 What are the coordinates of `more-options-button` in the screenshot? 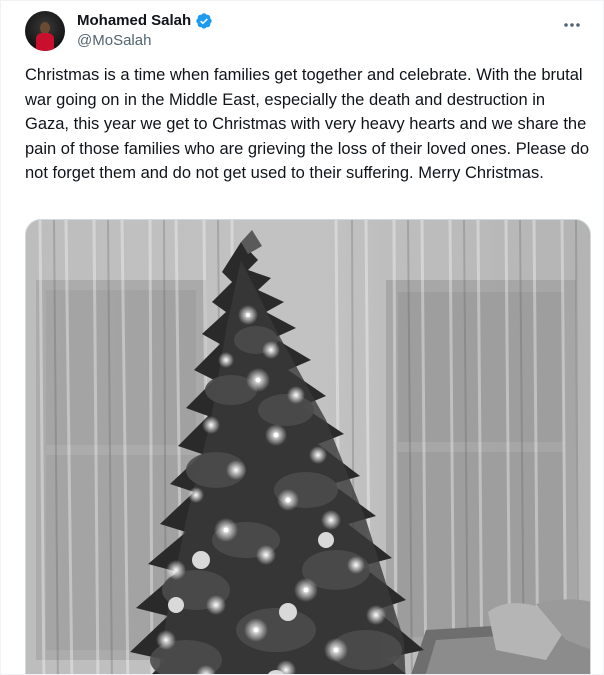 It's located at (572, 25).